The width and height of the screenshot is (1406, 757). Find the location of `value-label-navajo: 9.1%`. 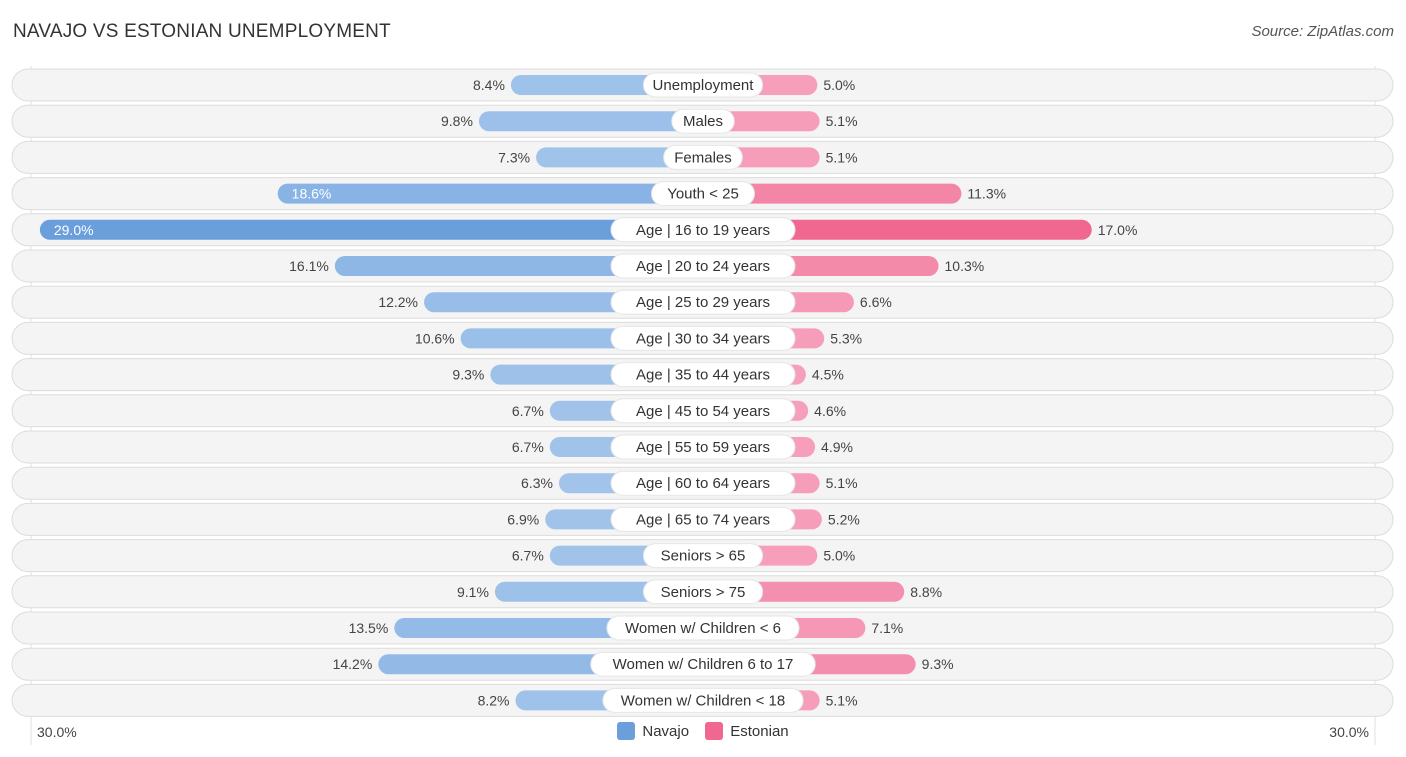

value-label-navajo: 9.1% is located at coordinates (473, 592).